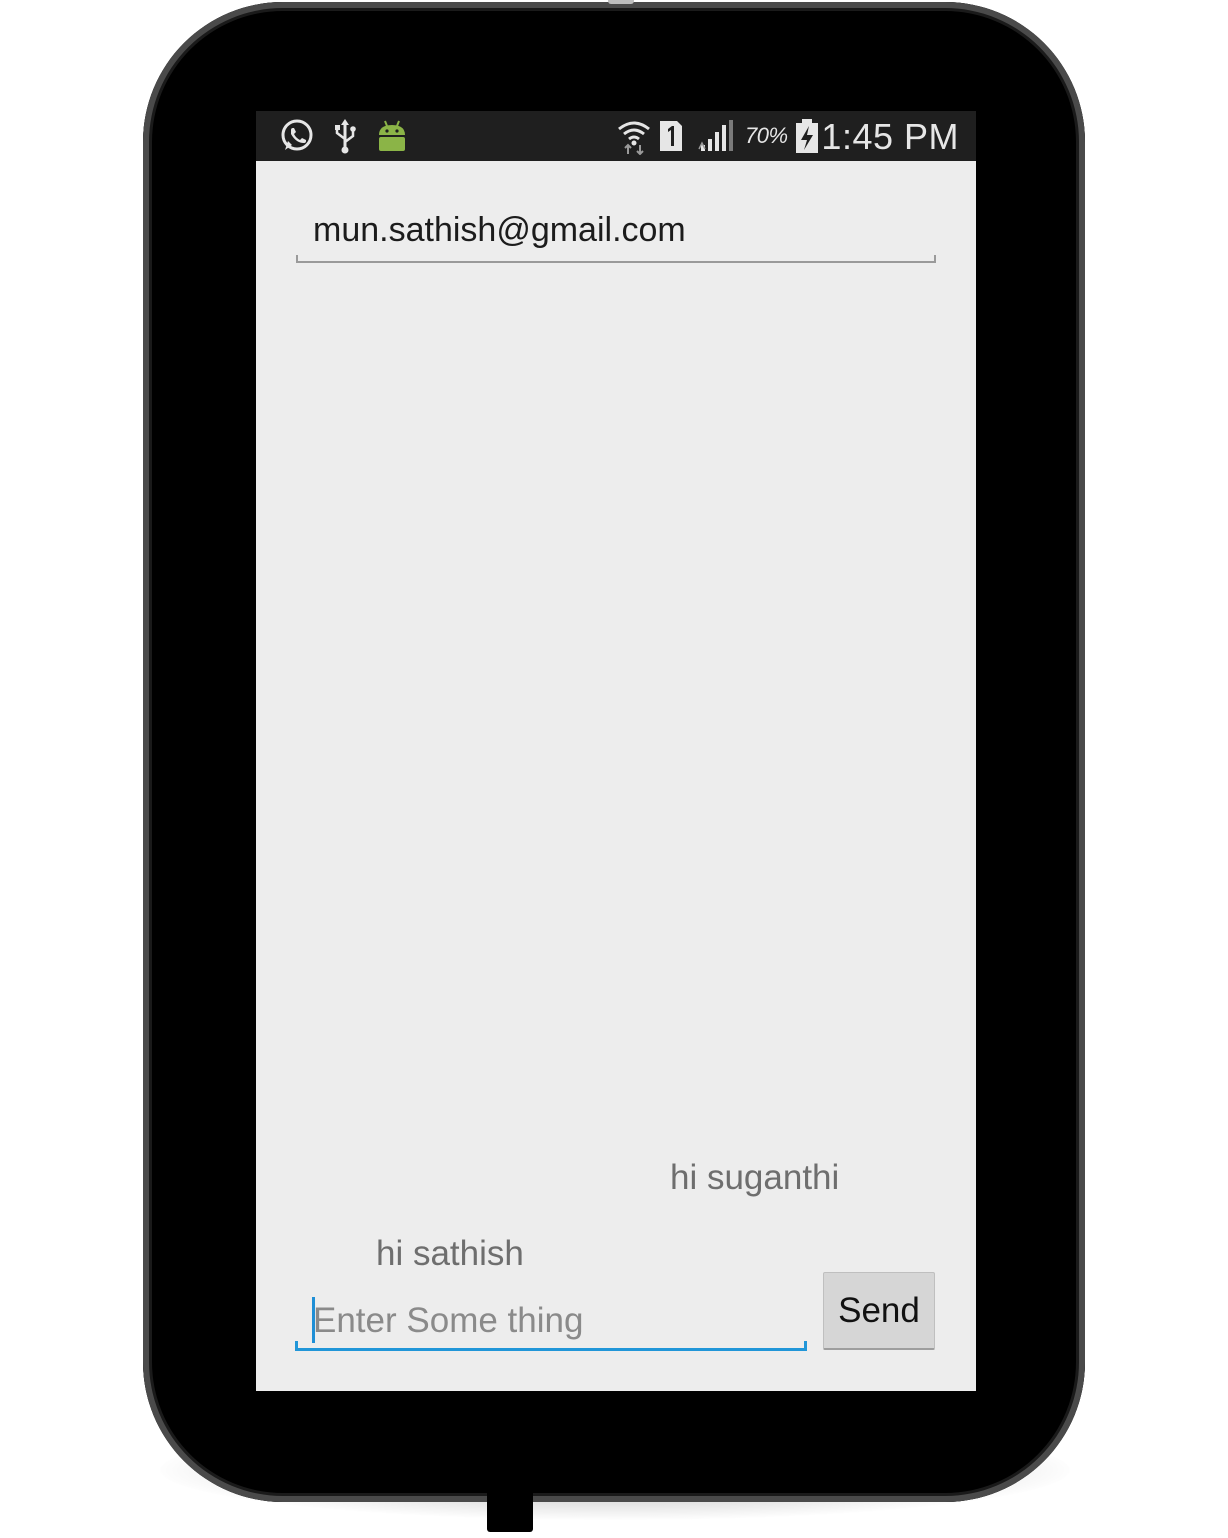 Image resolution: width=1228 pixels, height=1538 pixels. Describe the element at coordinates (621, 2) in the screenshot. I see `device-top-notch` at that location.